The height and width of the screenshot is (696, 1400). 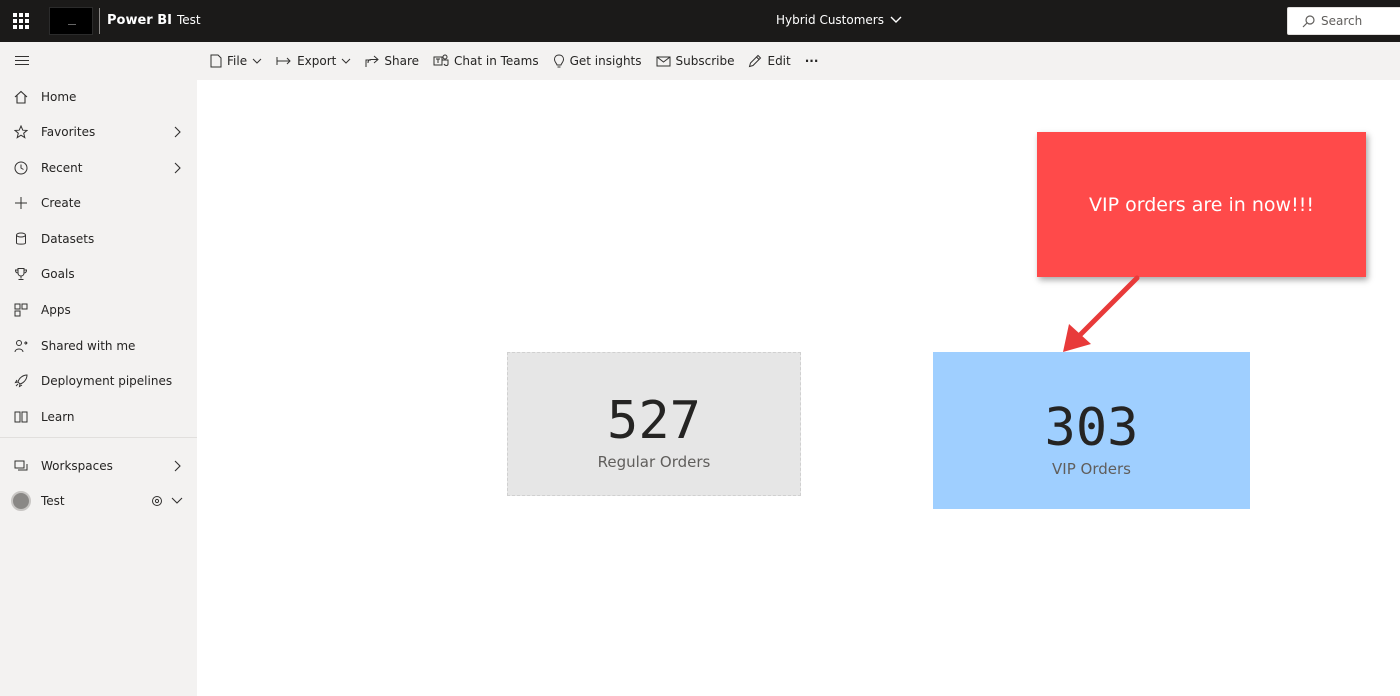 I want to click on home-icon, so click(x=21, y=97).